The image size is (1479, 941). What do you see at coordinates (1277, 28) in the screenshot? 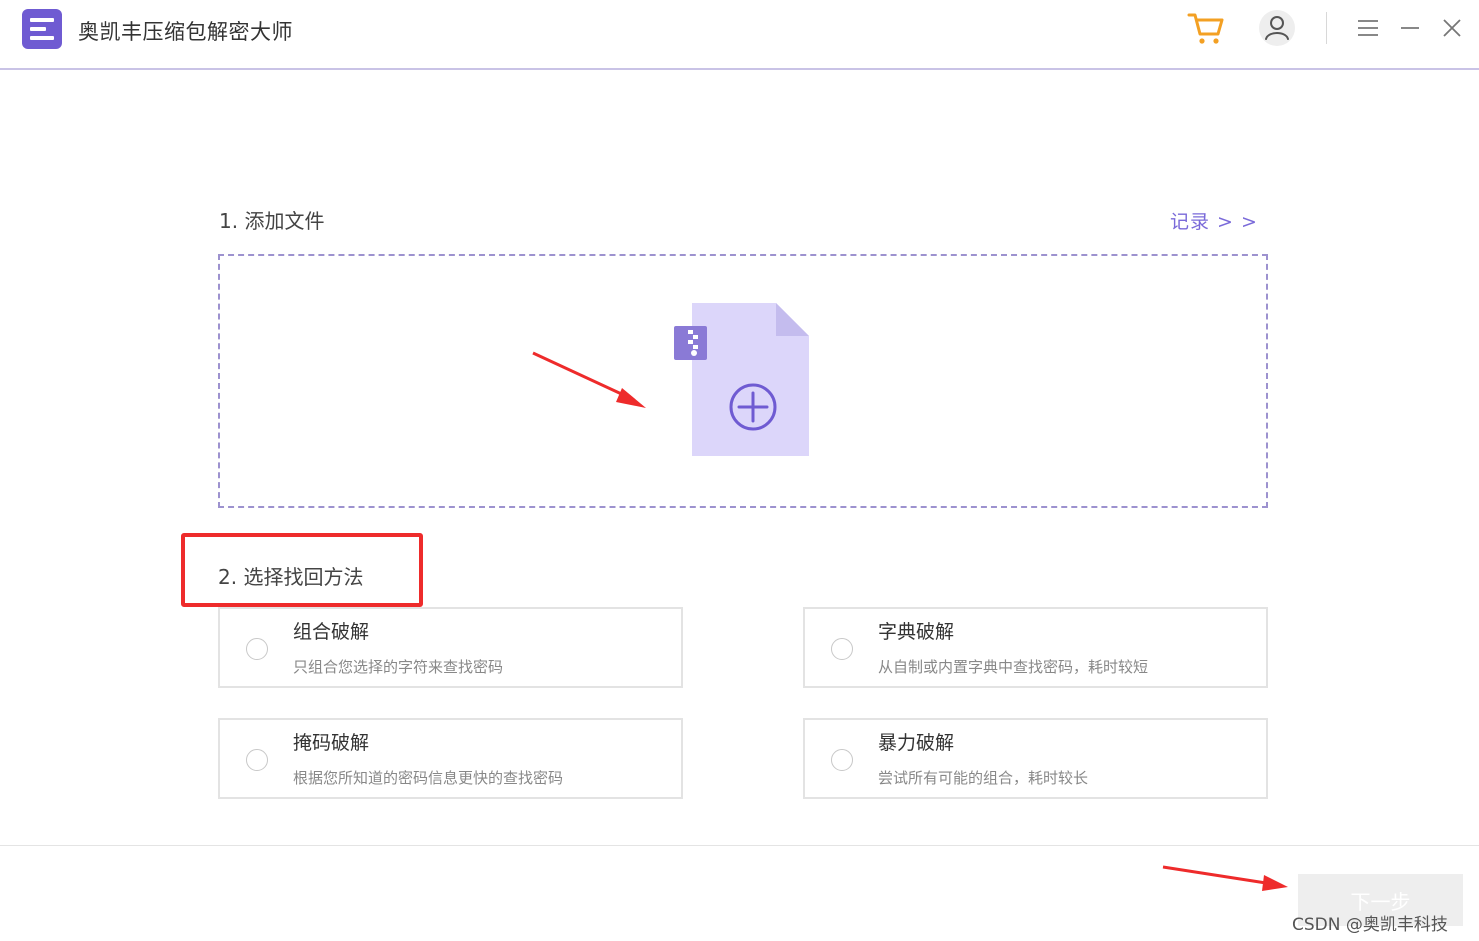
I see `user-icon` at bounding box center [1277, 28].